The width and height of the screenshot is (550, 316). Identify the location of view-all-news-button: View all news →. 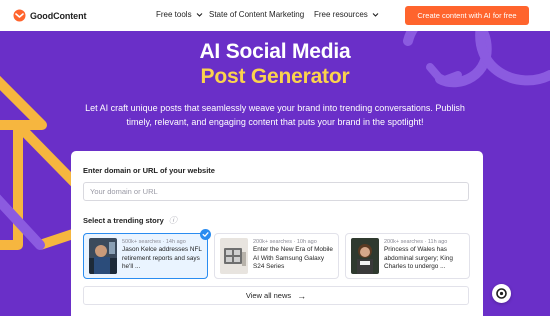
(276, 295).